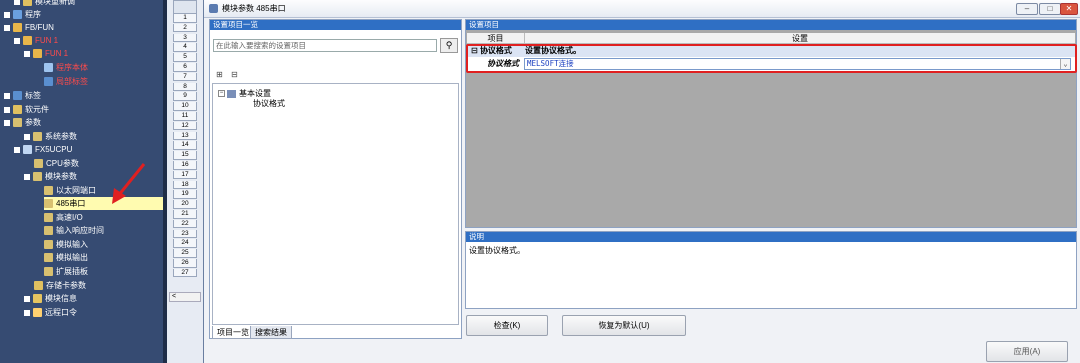  I want to click on lab-icon, so click(48, 81).